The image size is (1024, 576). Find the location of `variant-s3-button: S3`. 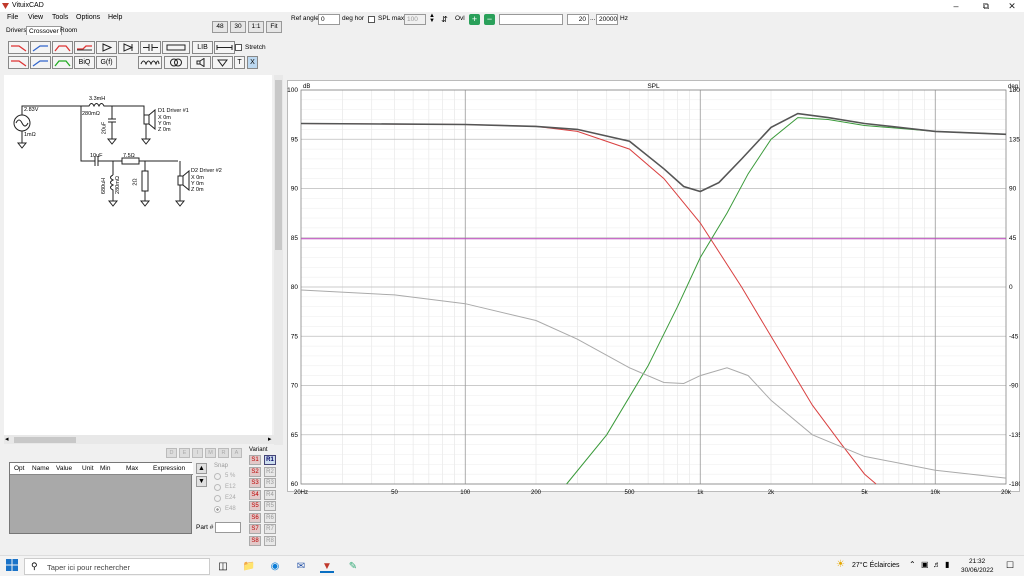

variant-s3-button: S3 is located at coordinates (255, 483).